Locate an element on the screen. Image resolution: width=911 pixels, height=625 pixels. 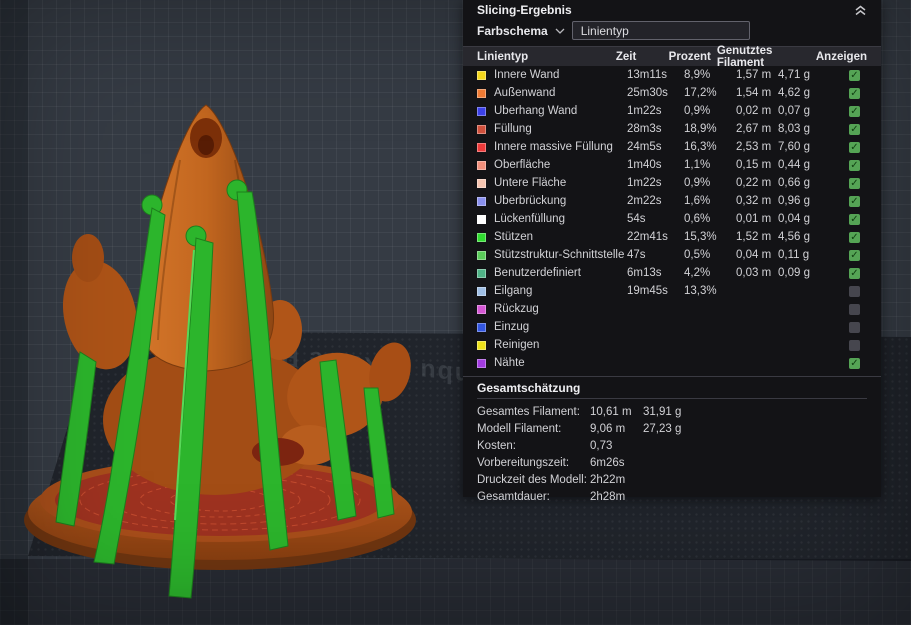
header-show: Anzeigen is located at coordinates (841, 56).